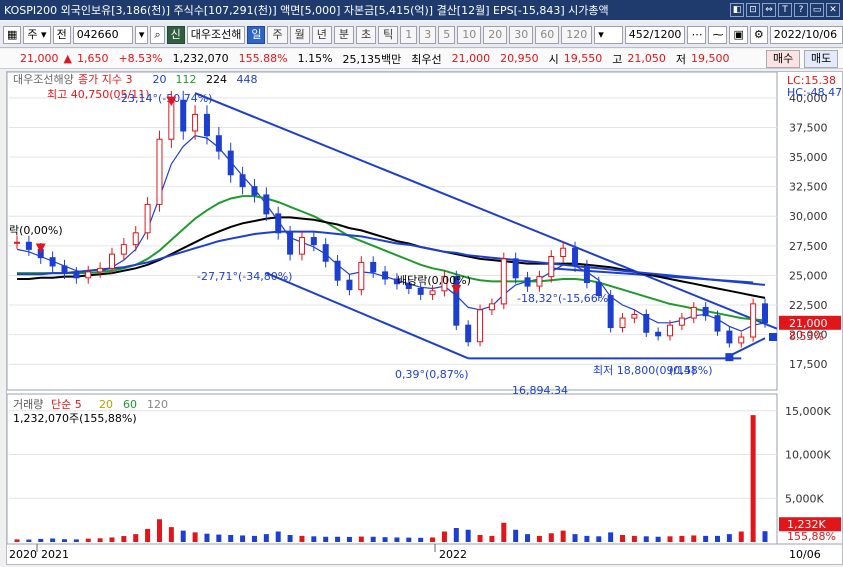 The image size is (843, 567). What do you see at coordinates (106, 404) in the screenshot?
I see `volume-legend-item: 20` at bounding box center [106, 404].